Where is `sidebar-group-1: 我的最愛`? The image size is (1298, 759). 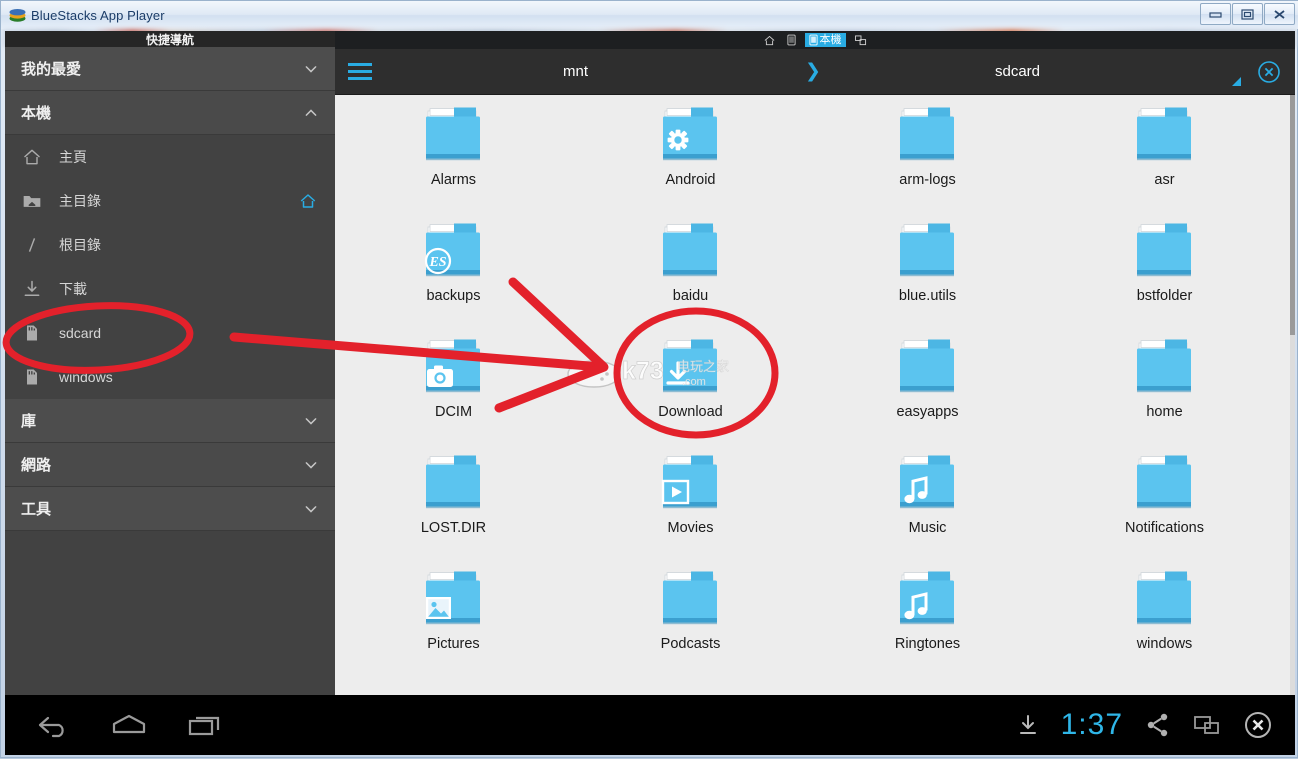
sidebar-group-1: 我的最愛 is located at coordinates (170, 69).